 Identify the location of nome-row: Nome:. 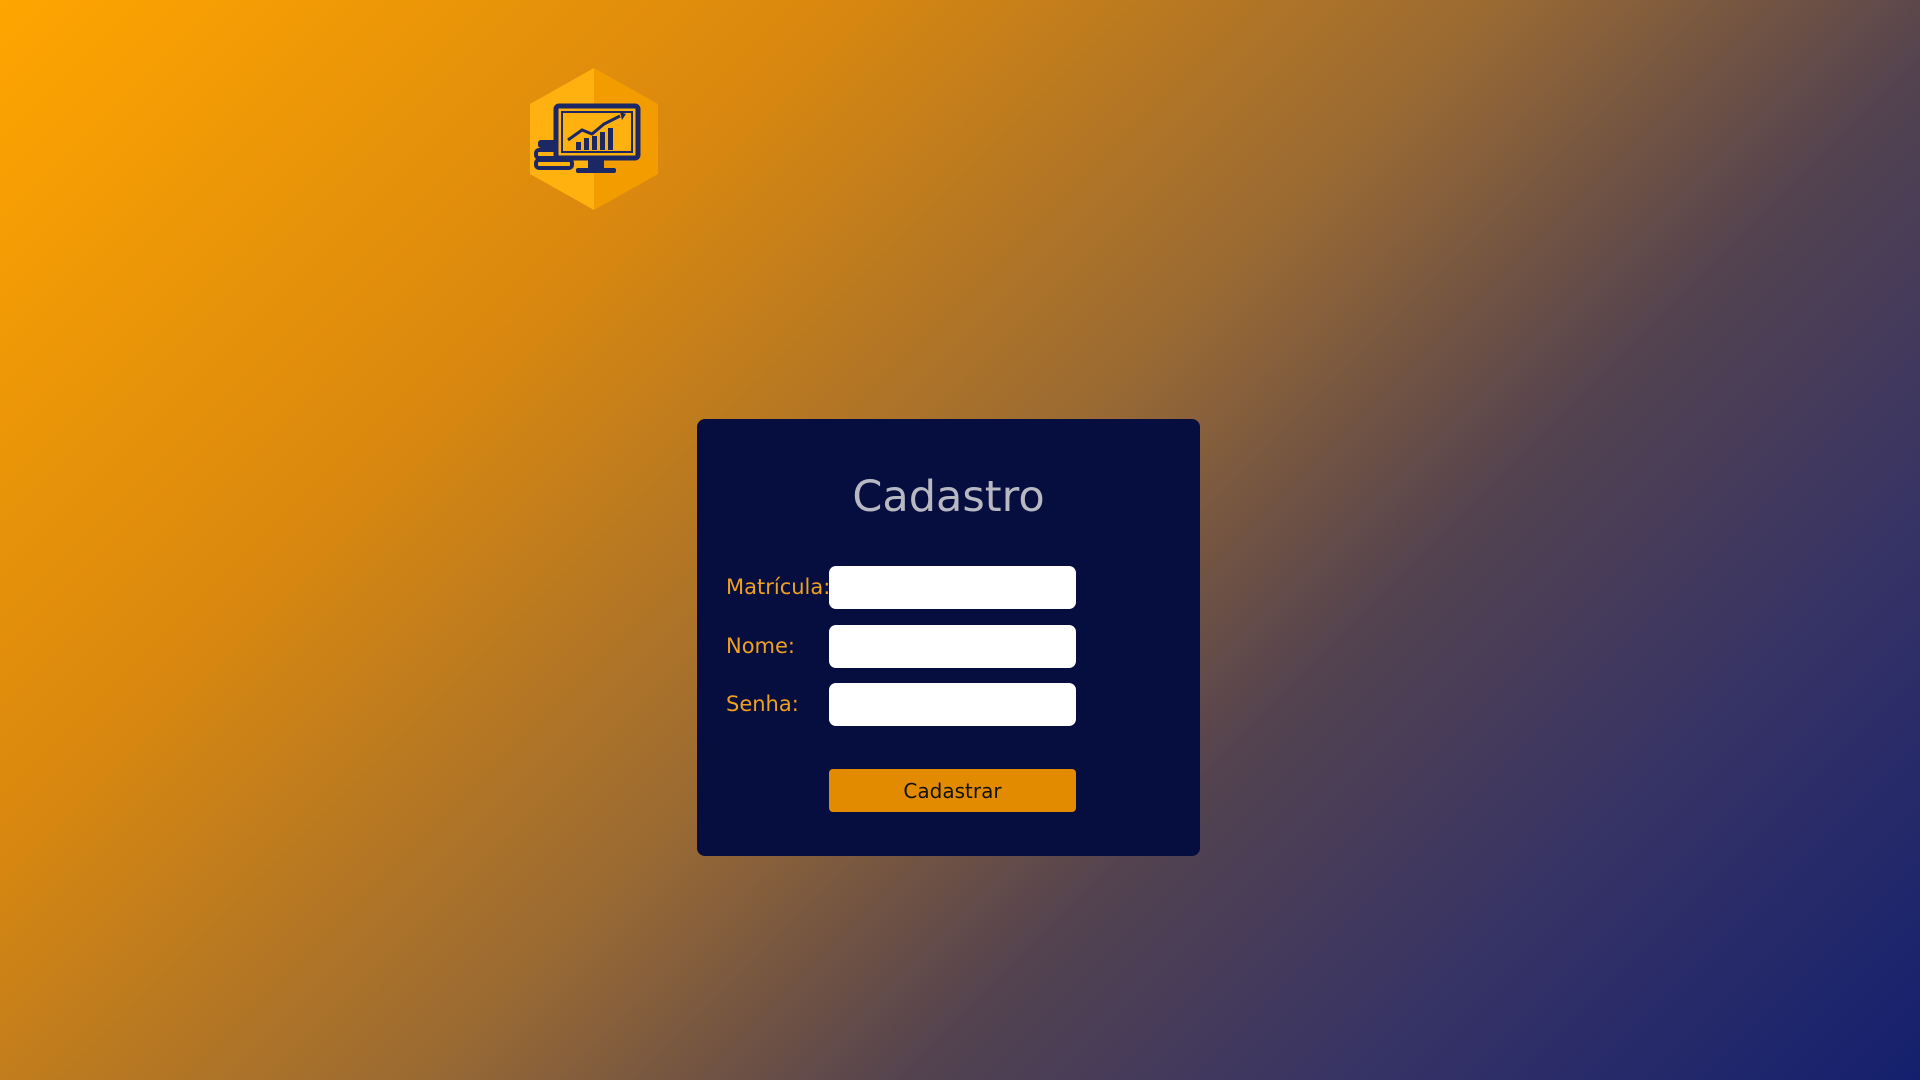
(946, 646).